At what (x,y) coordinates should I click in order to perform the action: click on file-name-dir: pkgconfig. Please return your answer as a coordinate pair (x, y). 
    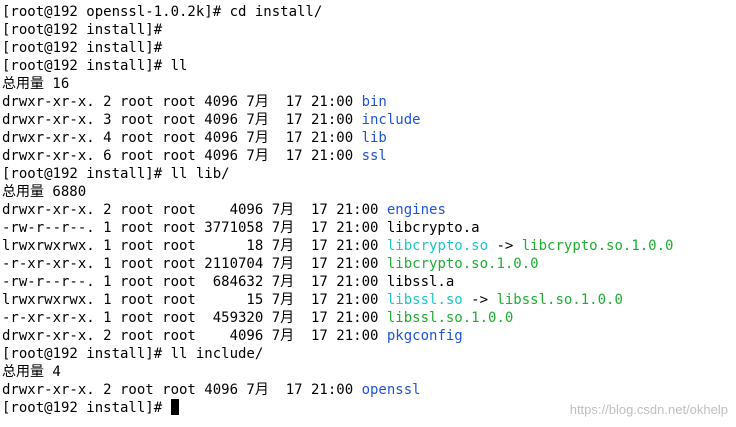
    Looking at the image, I should click on (424, 336).